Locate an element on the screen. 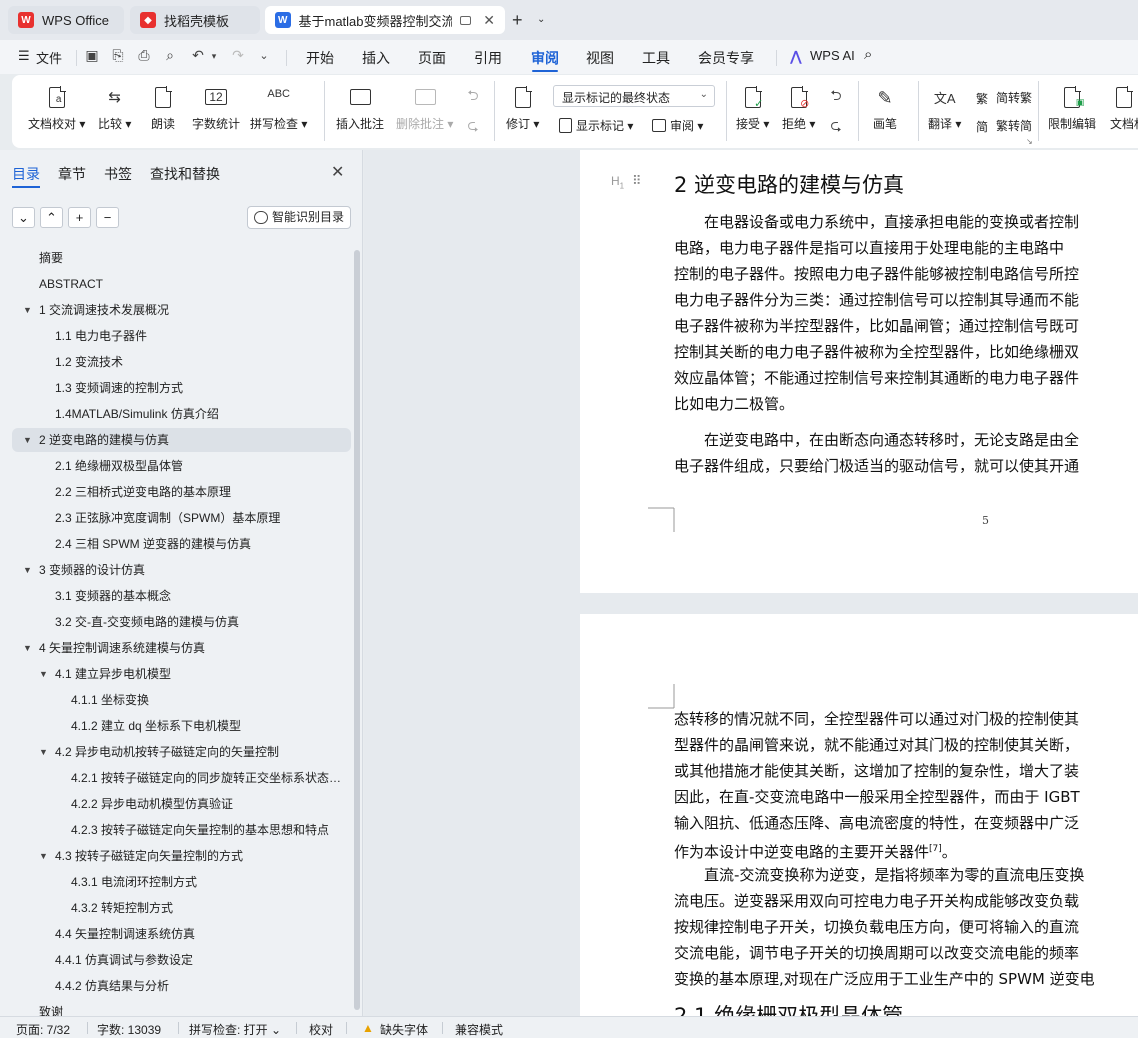 The image size is (1138, 1038). toc-item: 4.2.1 按转子磁链定向的同步旋转正交坐标系状态方程 is located at coordinates (181, 778).